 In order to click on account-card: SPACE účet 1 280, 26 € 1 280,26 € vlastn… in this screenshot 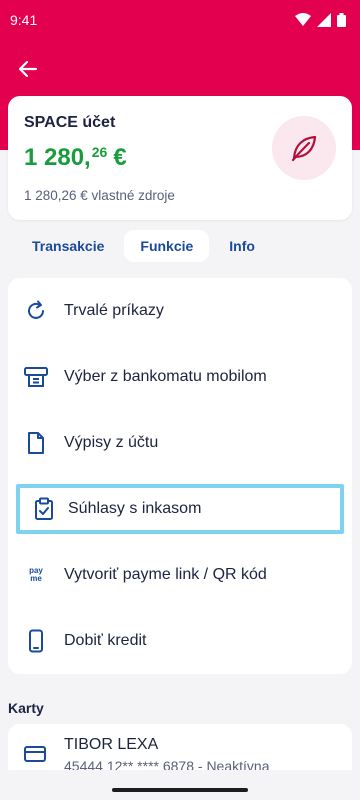, I will do `click(180, 158)`.